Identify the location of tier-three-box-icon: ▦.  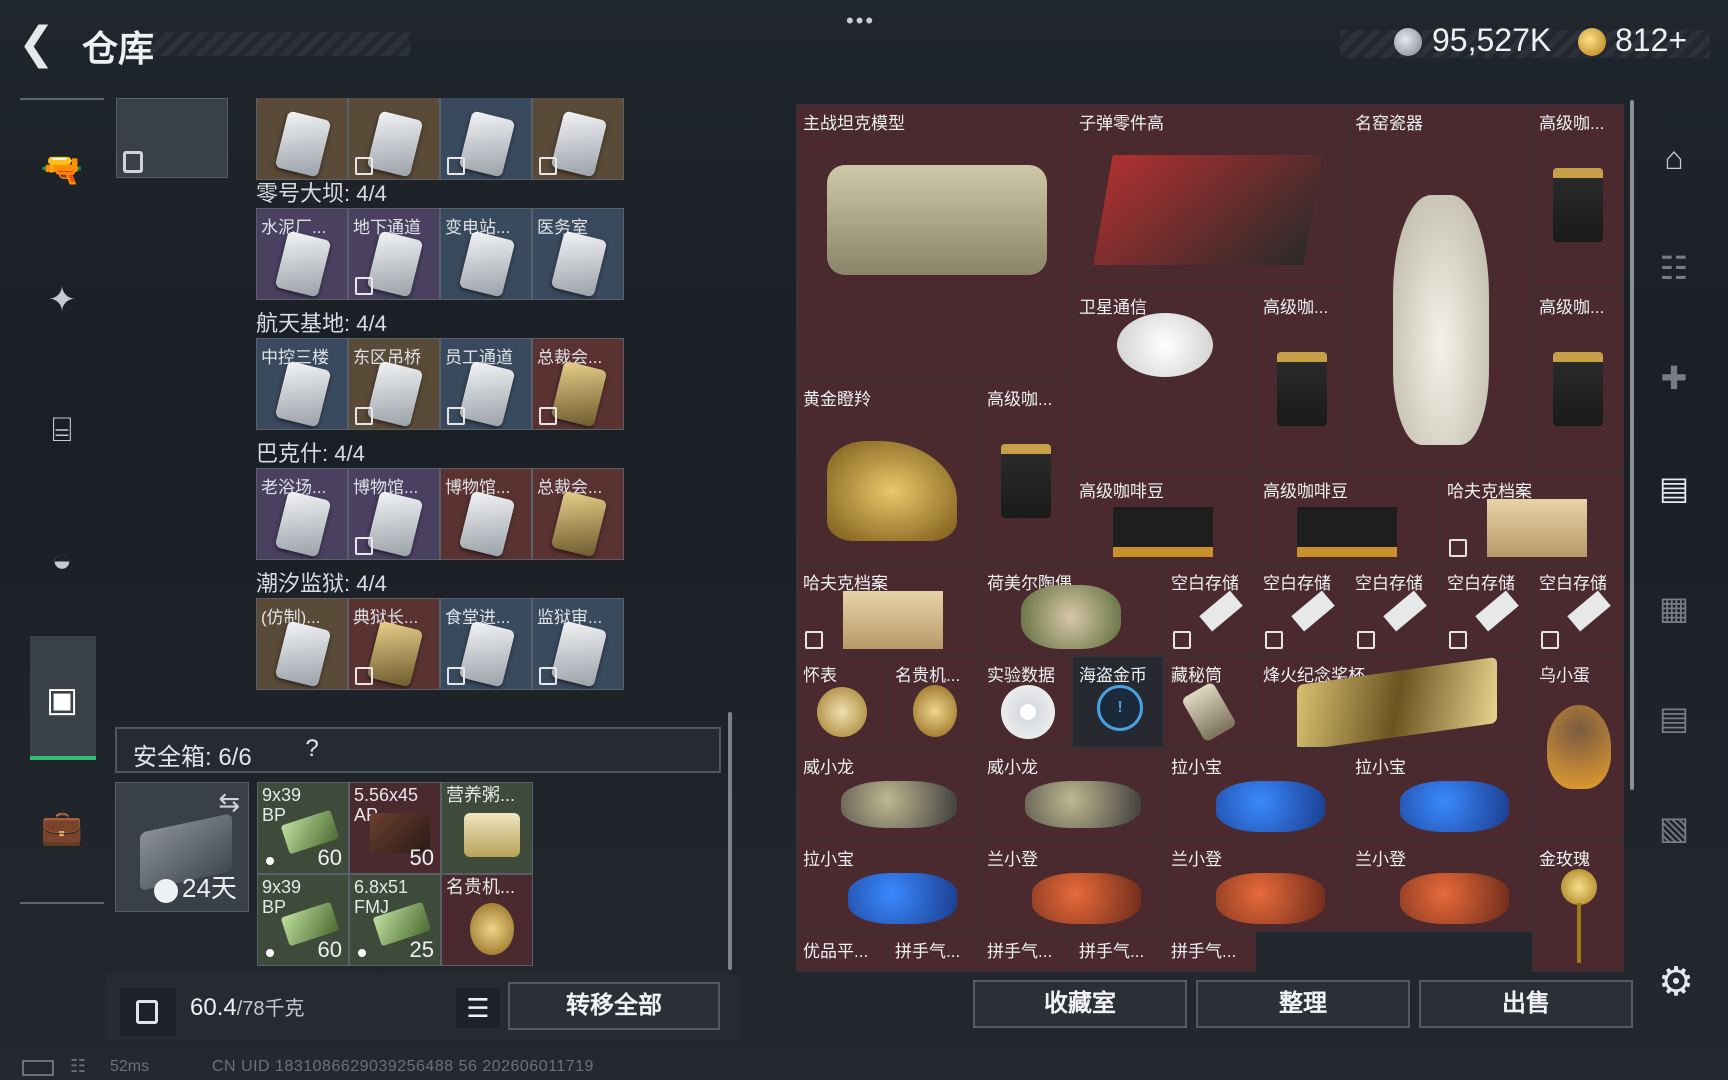
(1674, 608).